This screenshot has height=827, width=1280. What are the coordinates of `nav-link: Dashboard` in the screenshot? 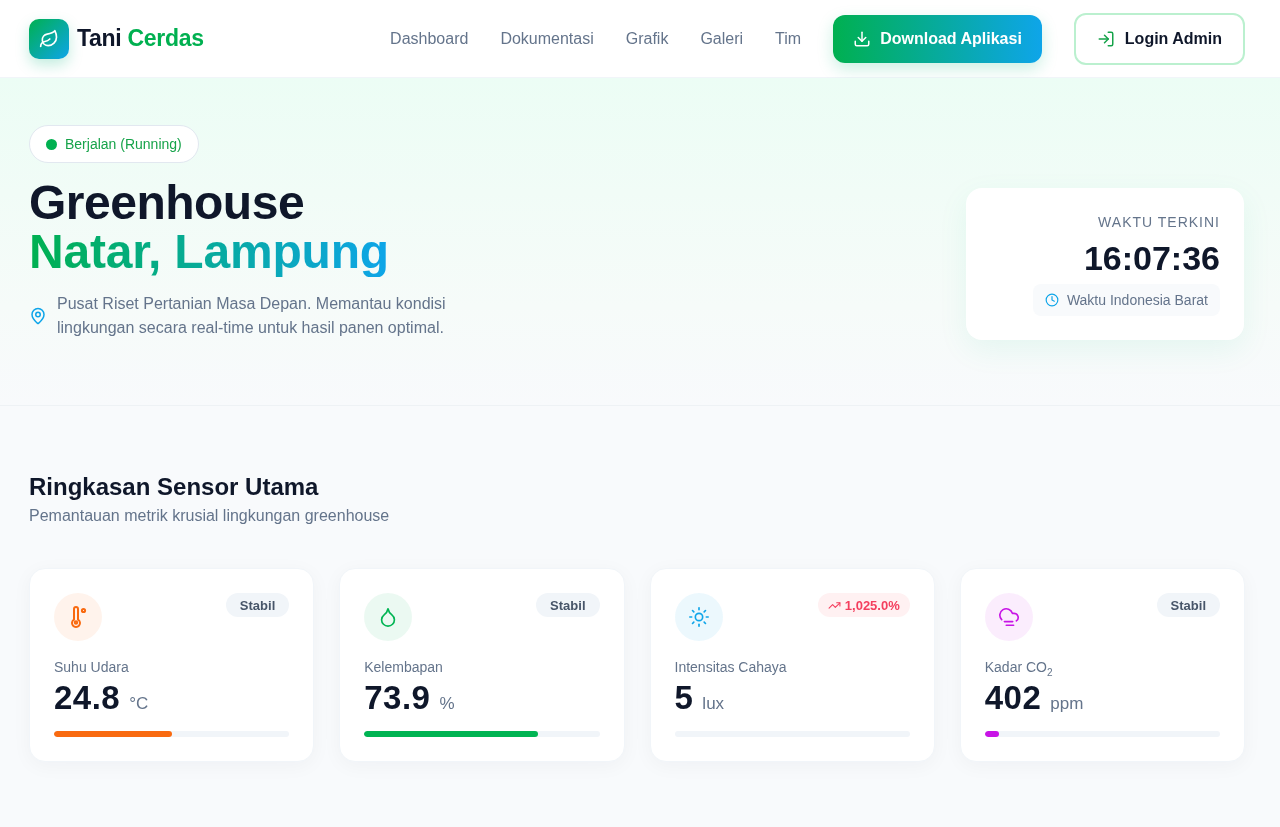 It's located at (429, 38).